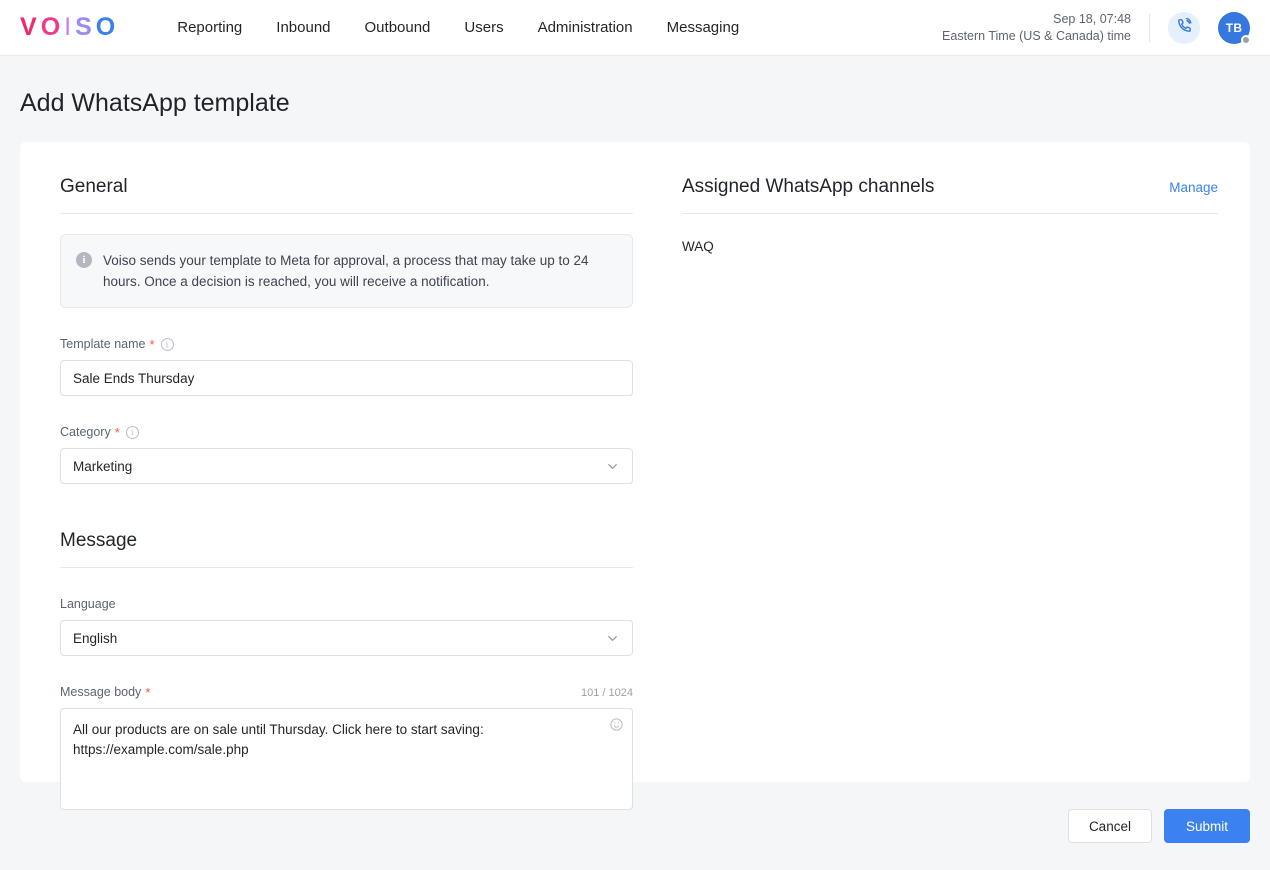 Image resolution: width=1270 pixels, height=870 pixels. I want to click on language-label: Language, so click(88, 604).